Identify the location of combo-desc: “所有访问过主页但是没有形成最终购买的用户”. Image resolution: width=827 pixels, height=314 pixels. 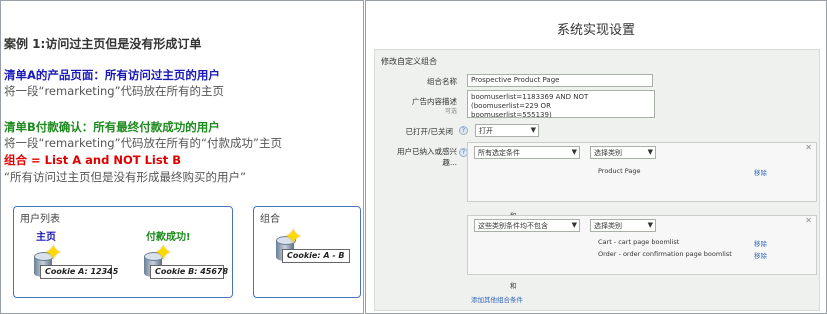
(125, 177).